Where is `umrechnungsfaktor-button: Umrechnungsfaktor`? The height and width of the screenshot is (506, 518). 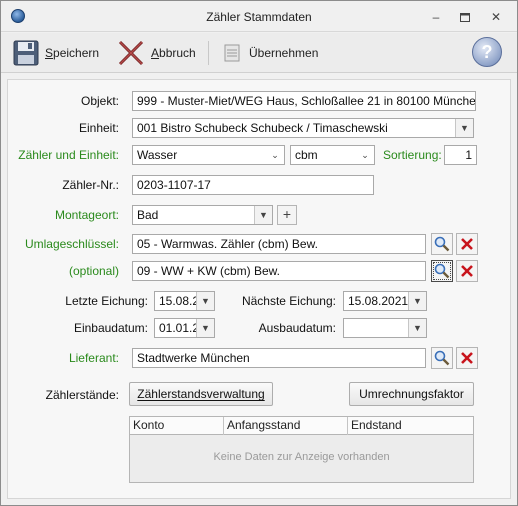 umrechnungsfaktor-button: Umrechnungsfaktor is located at coordinates (411, 394).